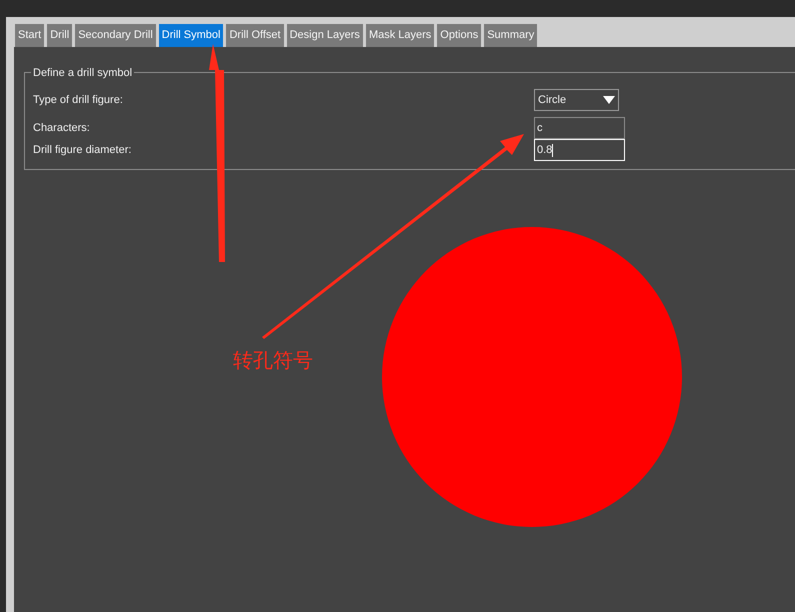 The image size is (795, 612). Describe the element at coordinates (459, 35) in the screenshot. I see `tab: Options` at that location.